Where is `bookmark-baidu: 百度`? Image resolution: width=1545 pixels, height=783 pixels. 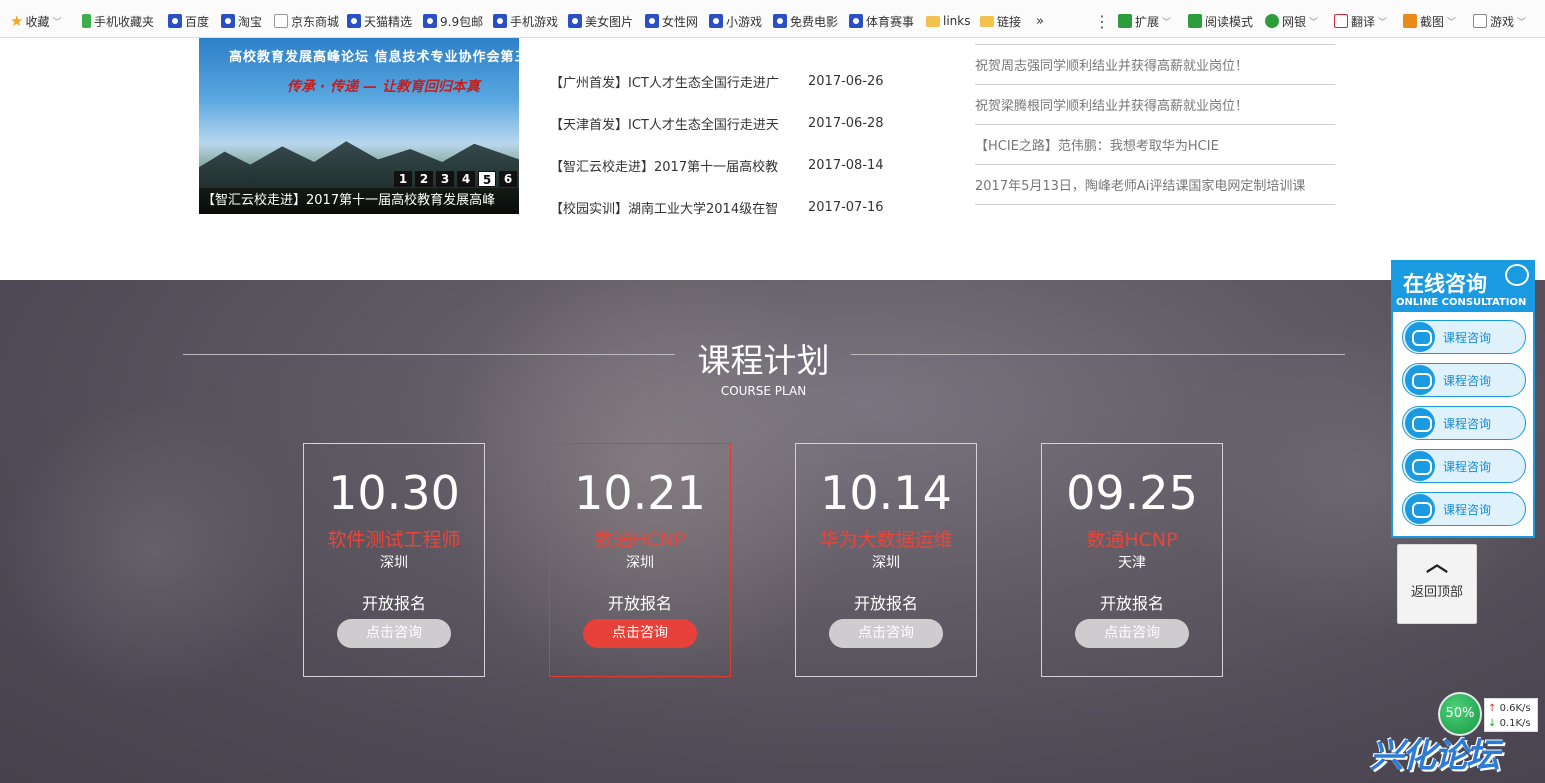 bookmark-baidu: 百度 is located at coordinates (188, 21).